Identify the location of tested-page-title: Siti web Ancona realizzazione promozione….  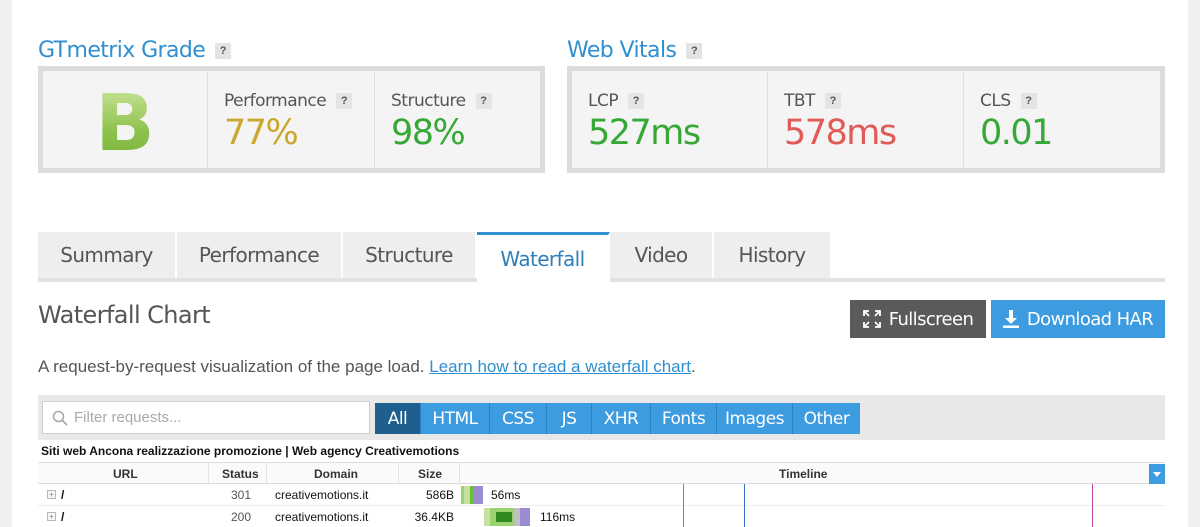
(250, 451).